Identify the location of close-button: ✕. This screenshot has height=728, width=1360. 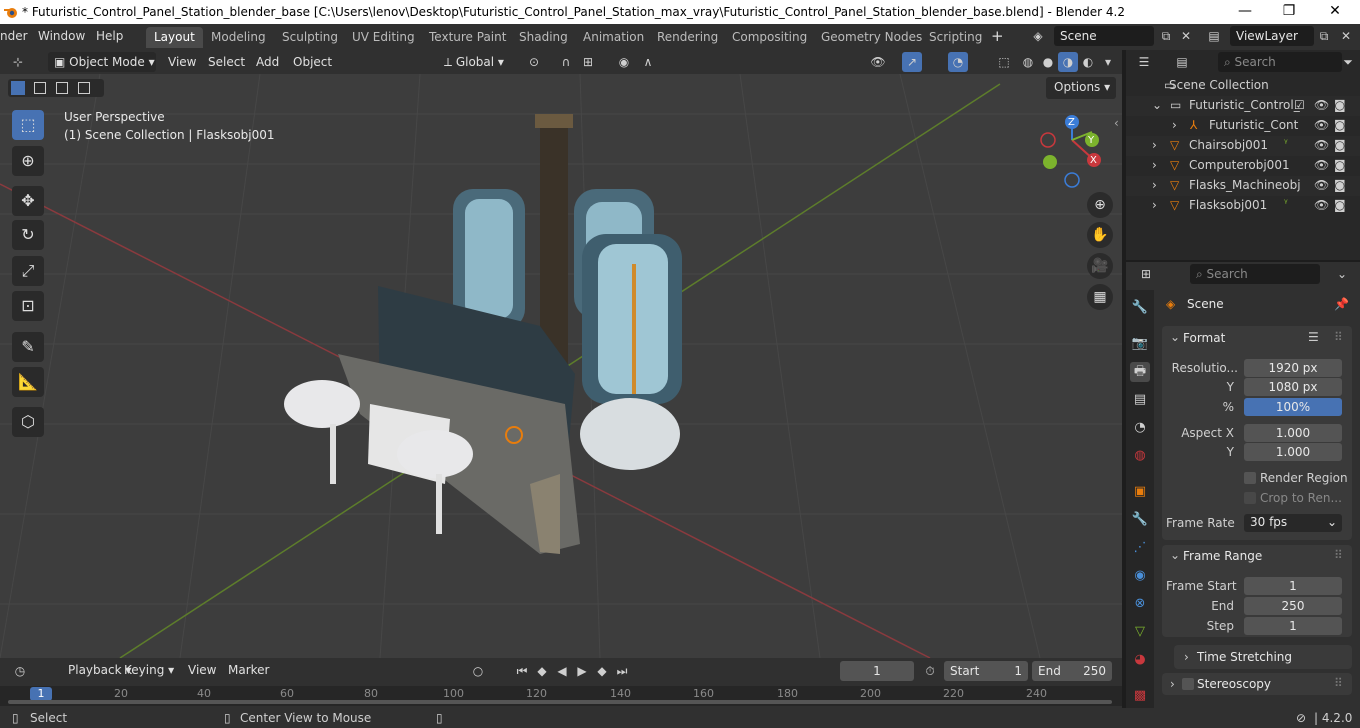
(1335, 12).